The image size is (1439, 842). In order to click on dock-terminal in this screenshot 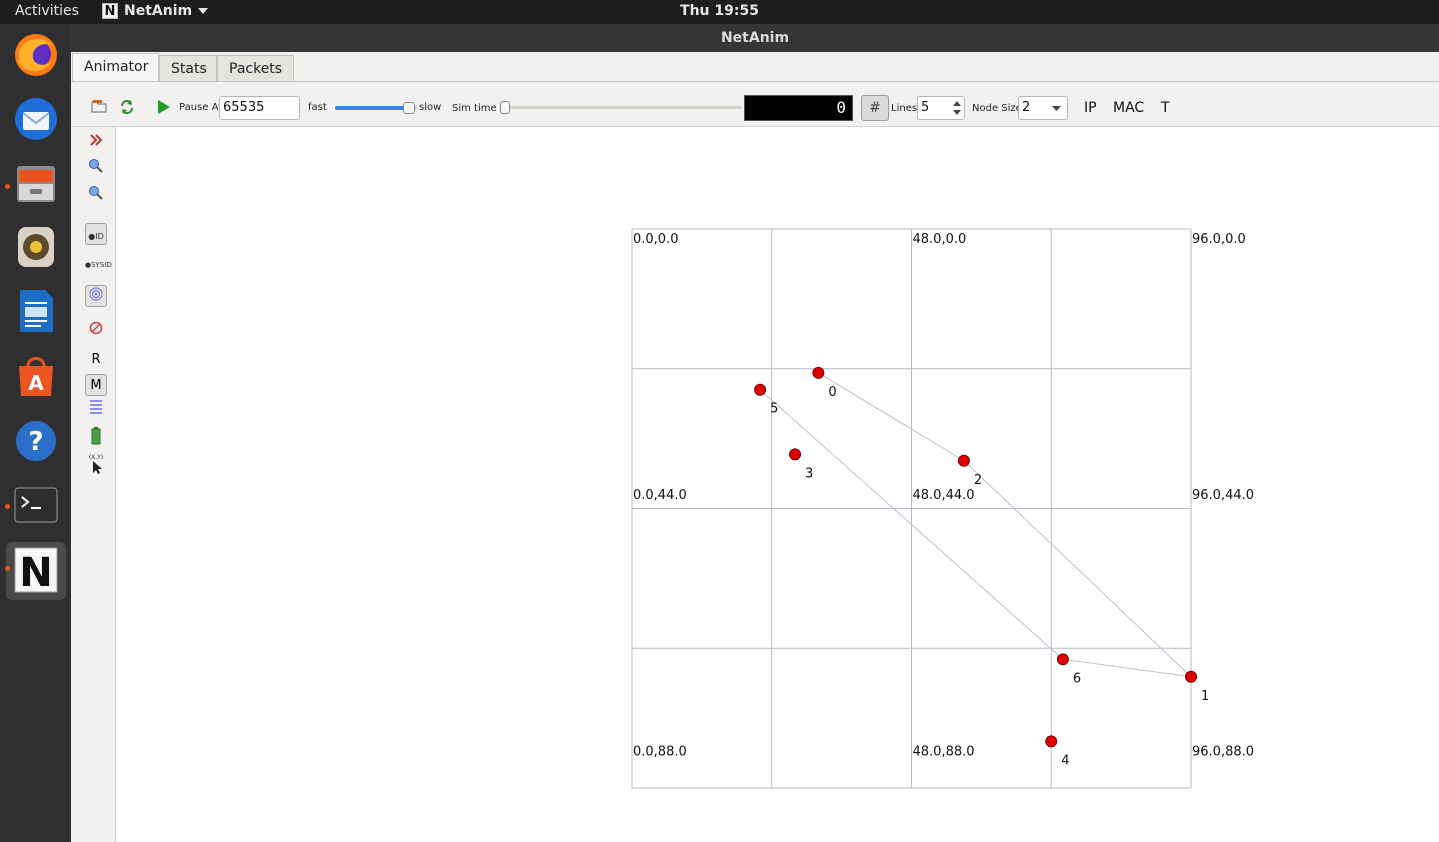, I will do `click(36, 505)`.